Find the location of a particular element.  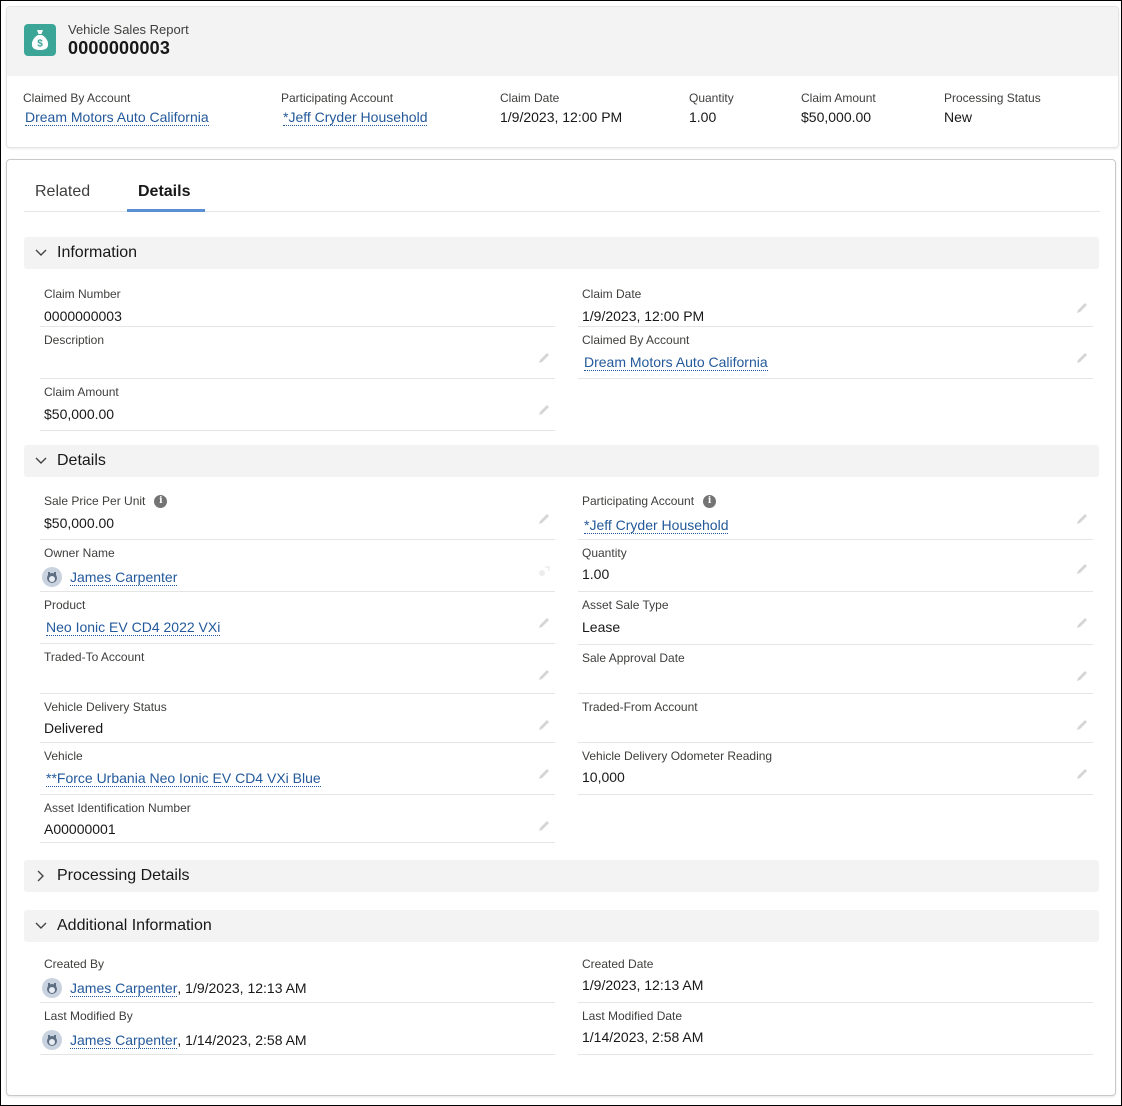

highlight-value: 1.00 is located at coordinates (703, 117).